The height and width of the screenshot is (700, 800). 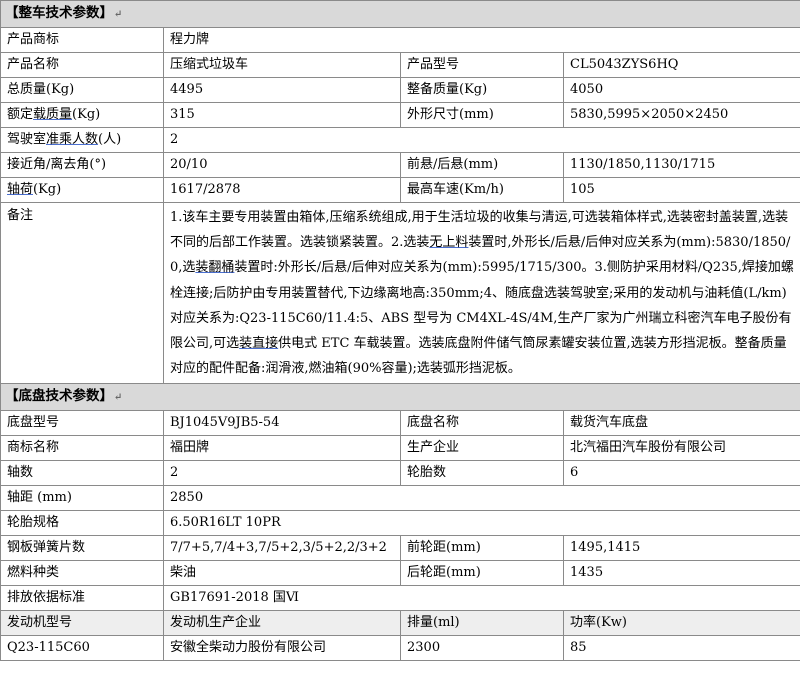 I want to click on table-row: 底盘型号 BJ1045V9JB5-54 底盘名称 载货汽车底盘, so click(x=400, y=423).